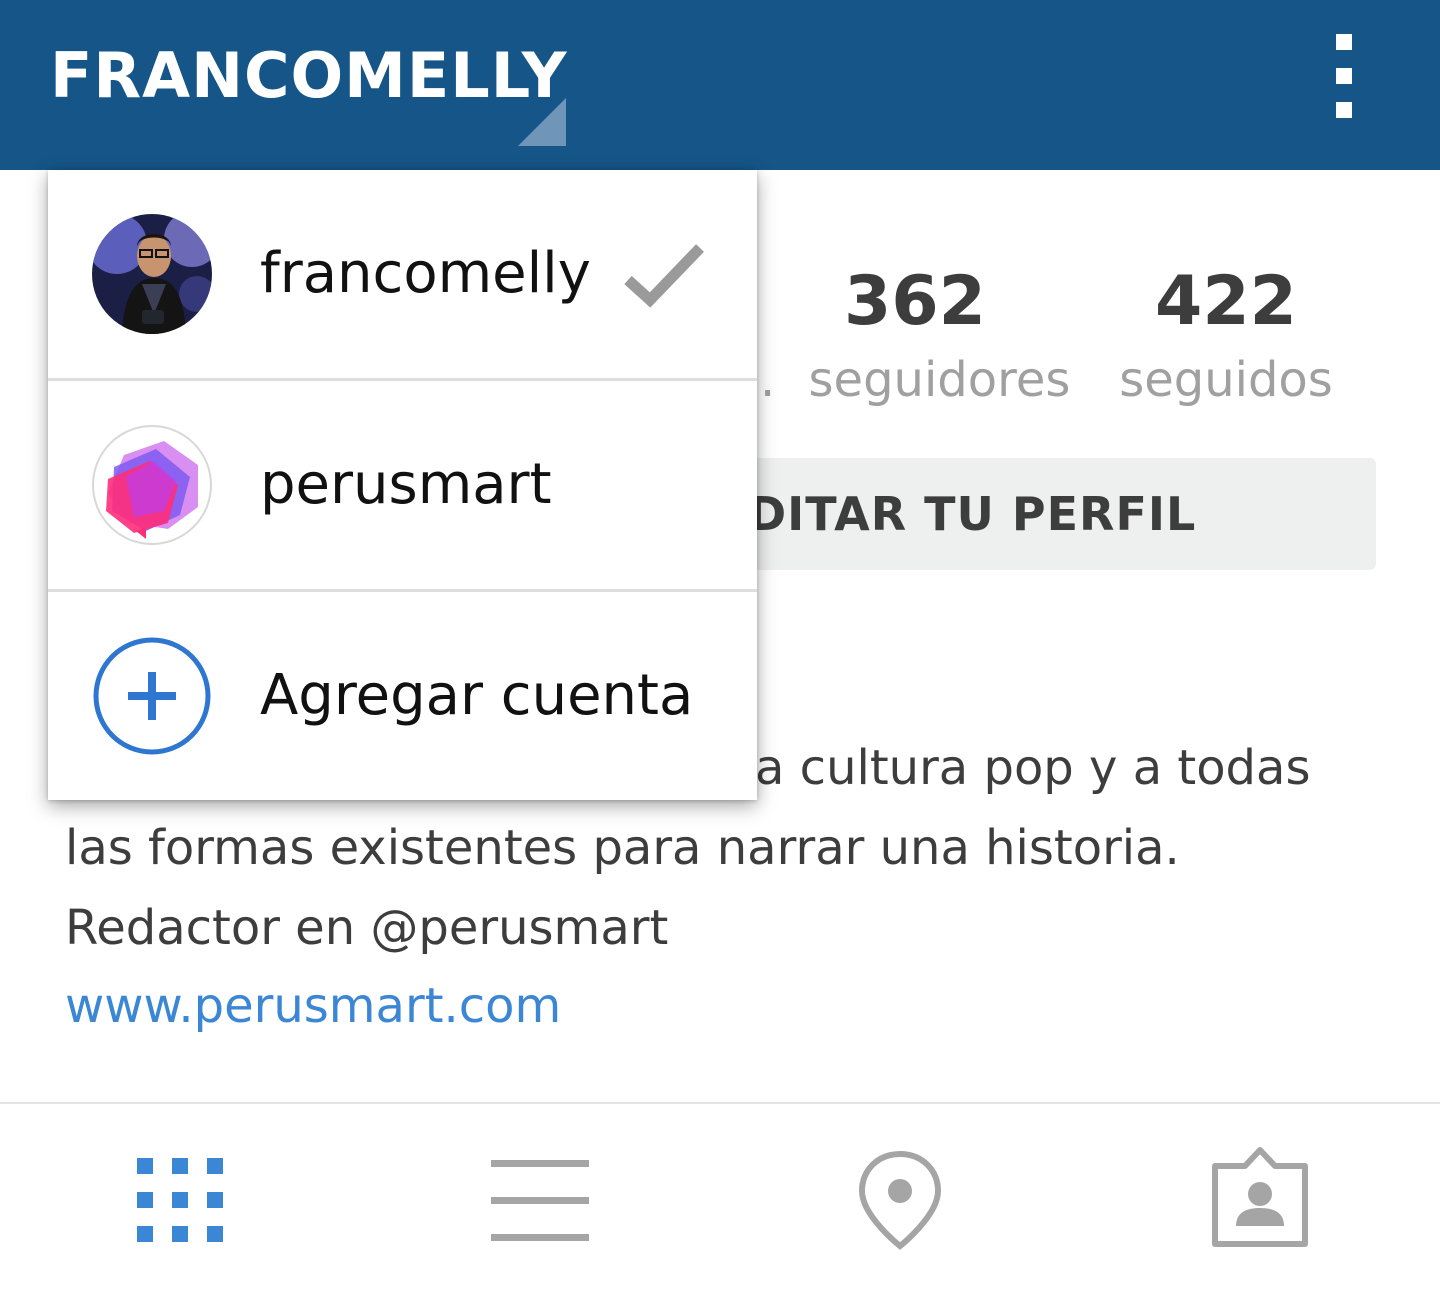 The height and width of the screenshot is (1295, 1440). I want to click on tagged-photos-icon, so click(1260, 1199).